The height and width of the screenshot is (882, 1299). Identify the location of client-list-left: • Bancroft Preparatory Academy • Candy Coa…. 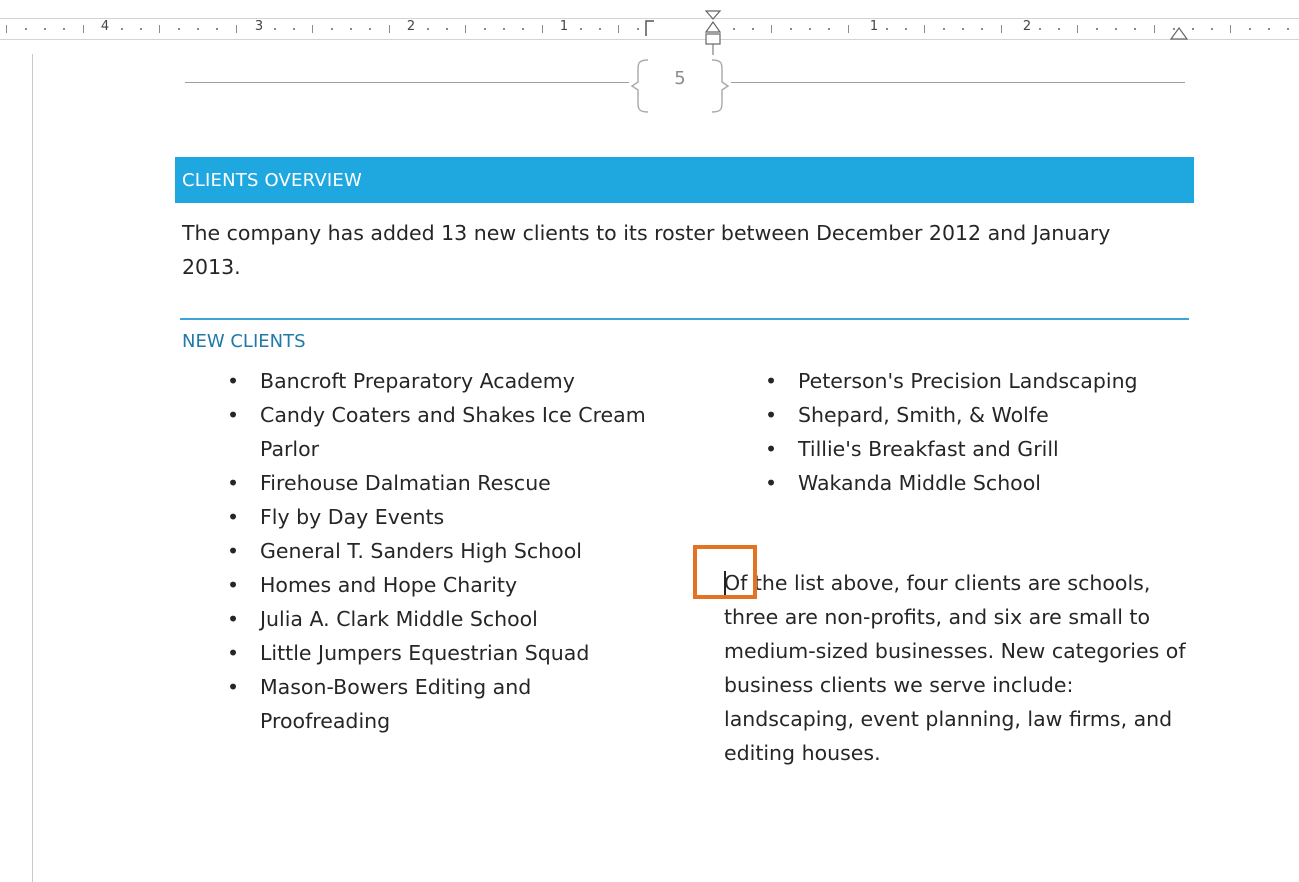
(437, 551).